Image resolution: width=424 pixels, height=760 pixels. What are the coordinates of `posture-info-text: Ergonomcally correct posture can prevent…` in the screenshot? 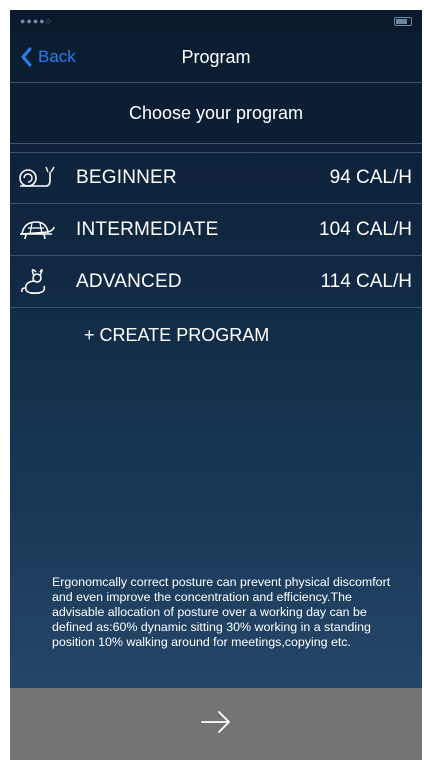 It's located at (221, 612).